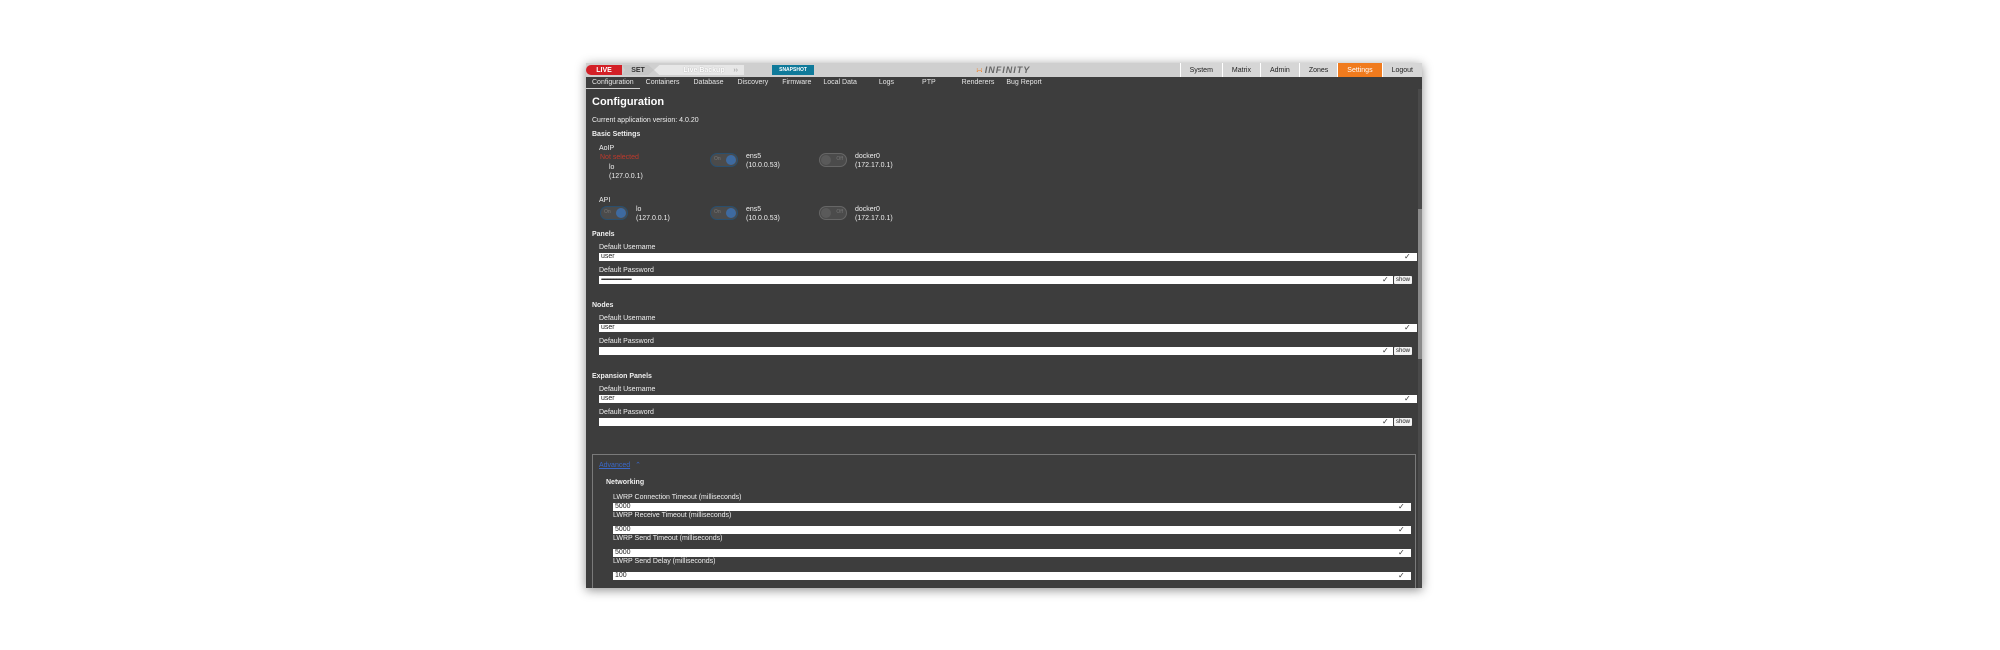 This screenshot has width=2000, height=650. I want to click on infinity-logo: ∺ INFINITY, so click(1003, 70).